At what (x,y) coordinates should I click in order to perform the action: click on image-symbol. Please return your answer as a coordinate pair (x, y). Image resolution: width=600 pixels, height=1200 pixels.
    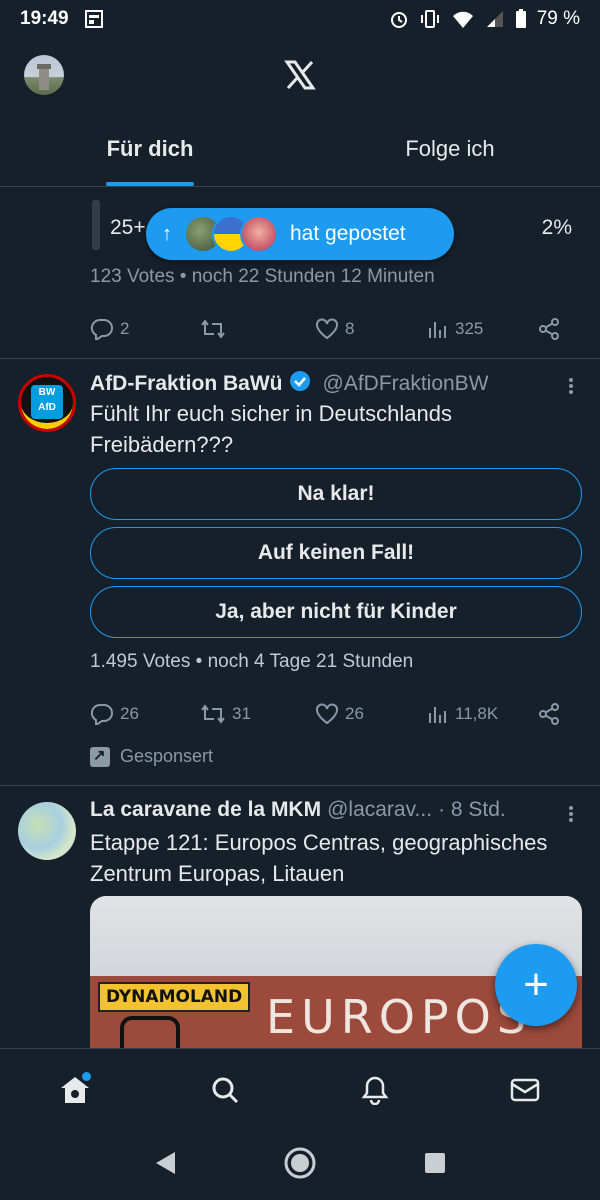
    Looking at the image, I should click on (150, 1032).